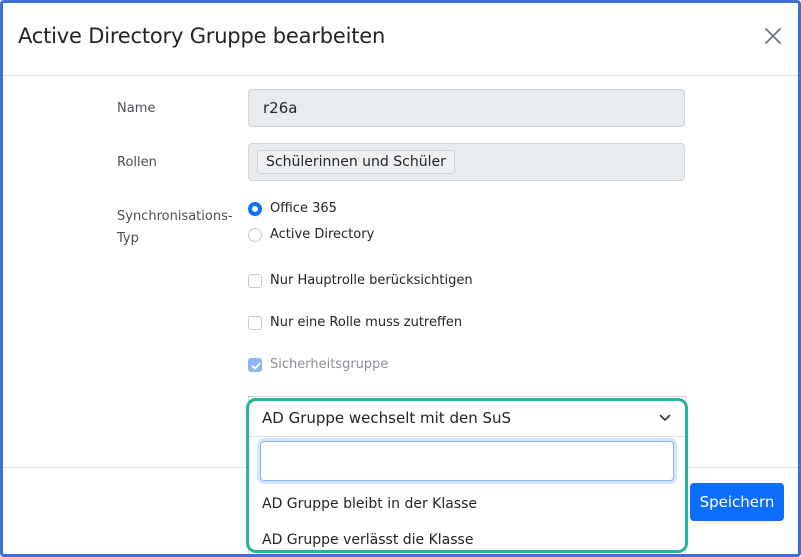 The height and width of the screenshot is (557, 801). I want to click on save-button: Speichern, so click(737, 502).